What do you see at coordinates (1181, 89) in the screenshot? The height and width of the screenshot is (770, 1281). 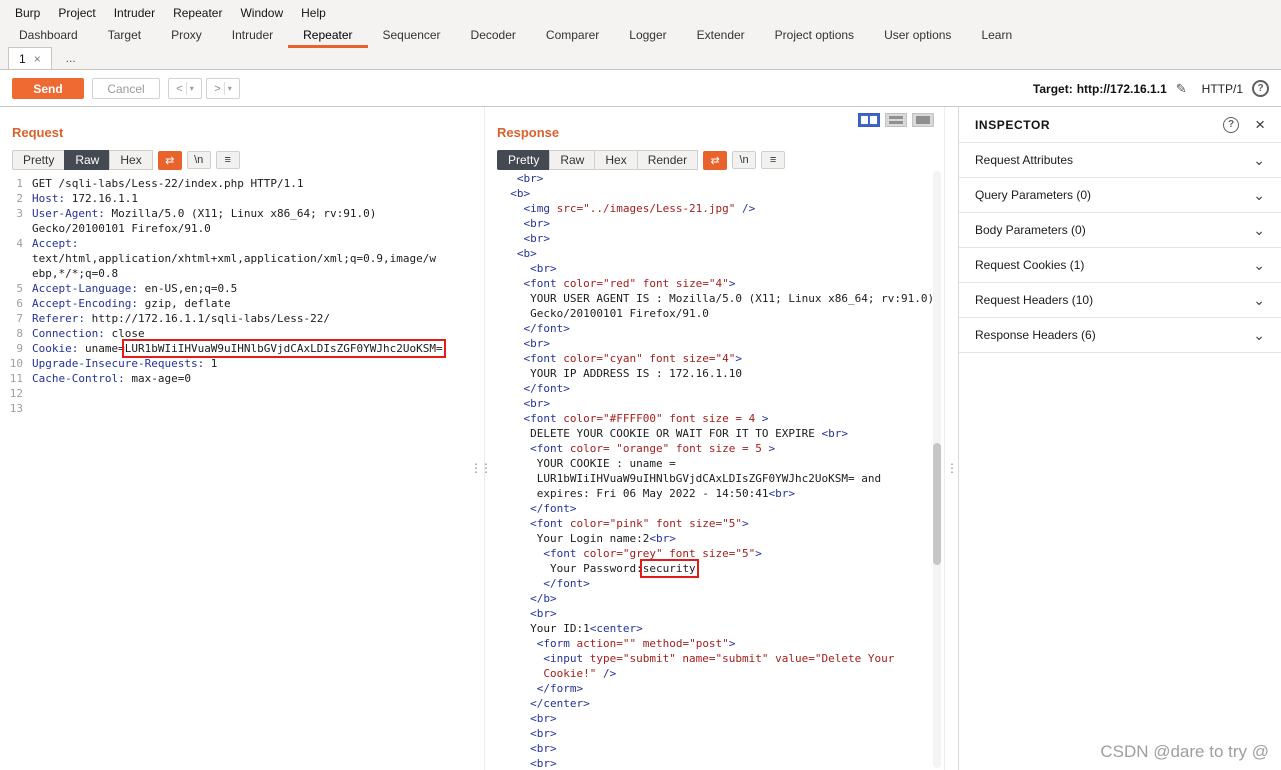 I see `edit-target-icon: ✎` at bounding box center [1181, 89].